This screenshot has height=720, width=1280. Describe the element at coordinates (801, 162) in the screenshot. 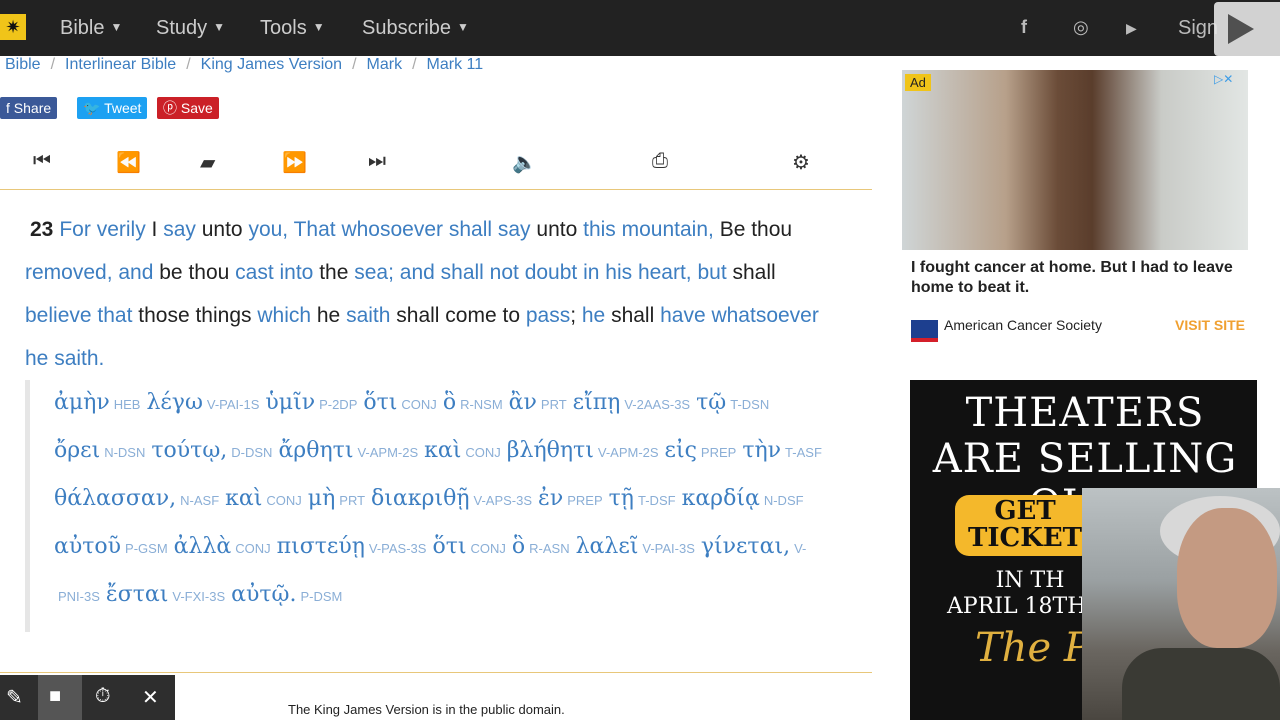

I see `settings-gear-icon: ⚙` at that location.